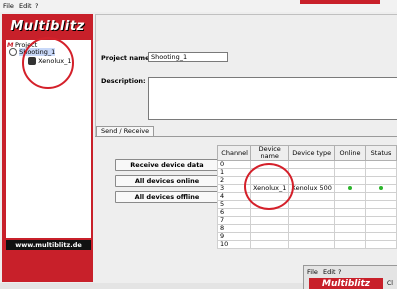  Describe the element at coordinates (167, 197) in the screenshot. I see `all-devices-offline-button: All devices offline` at that location.